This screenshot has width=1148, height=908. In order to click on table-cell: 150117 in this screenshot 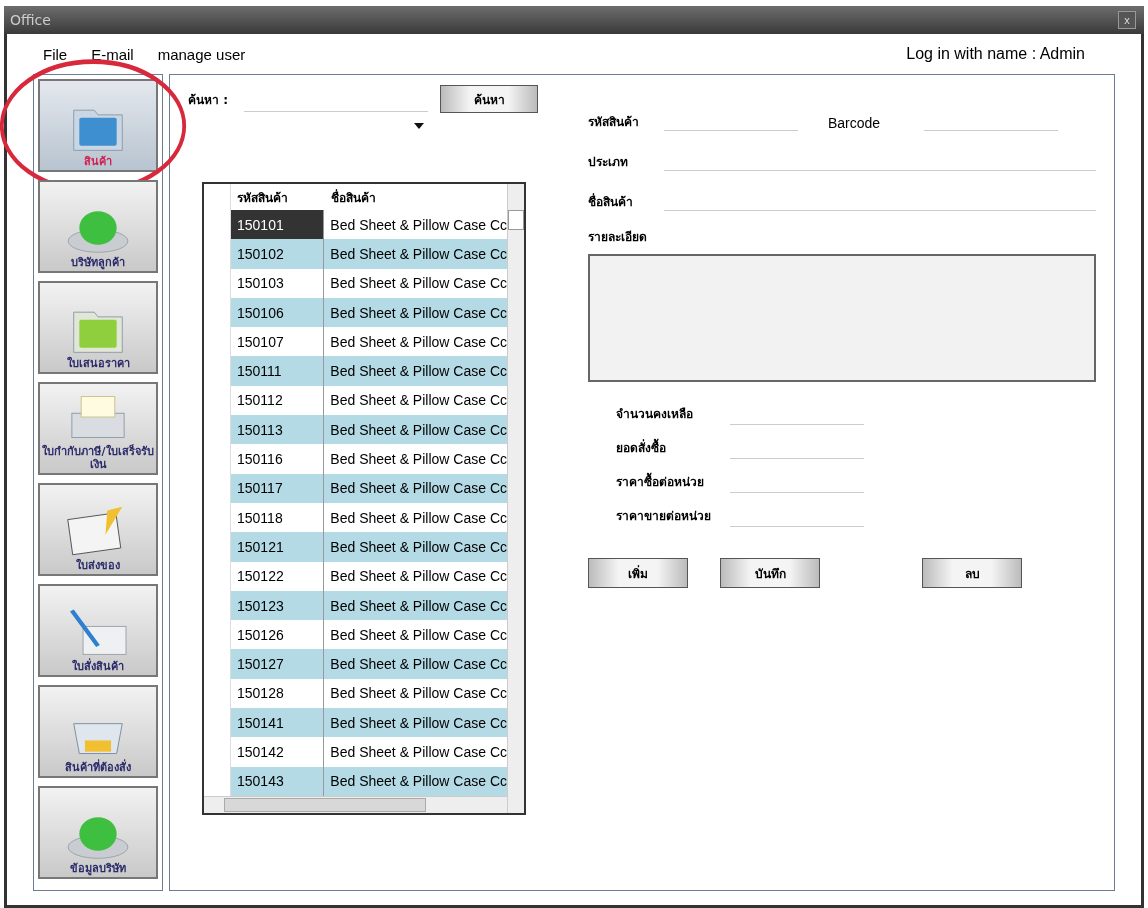, I will do `click(278, 488)`.